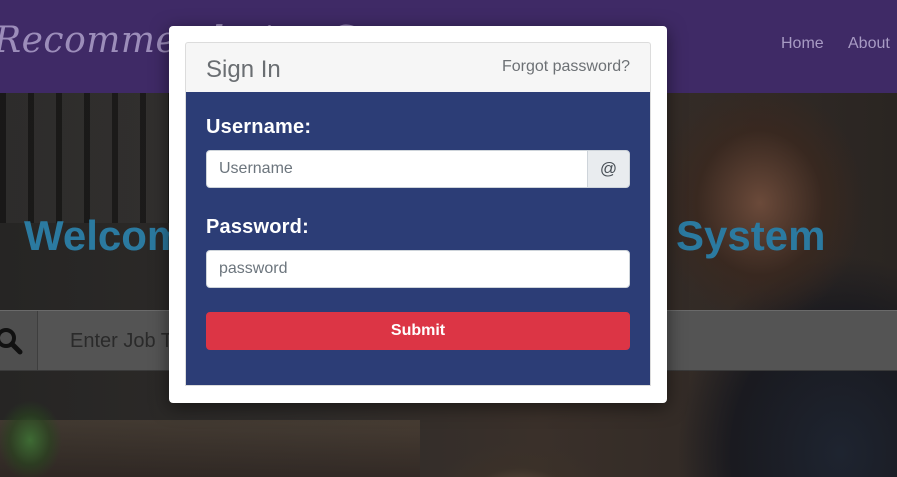 This screenshot has width=897, height=477. I want to click on nav-link-about: About, so click(869, 44).